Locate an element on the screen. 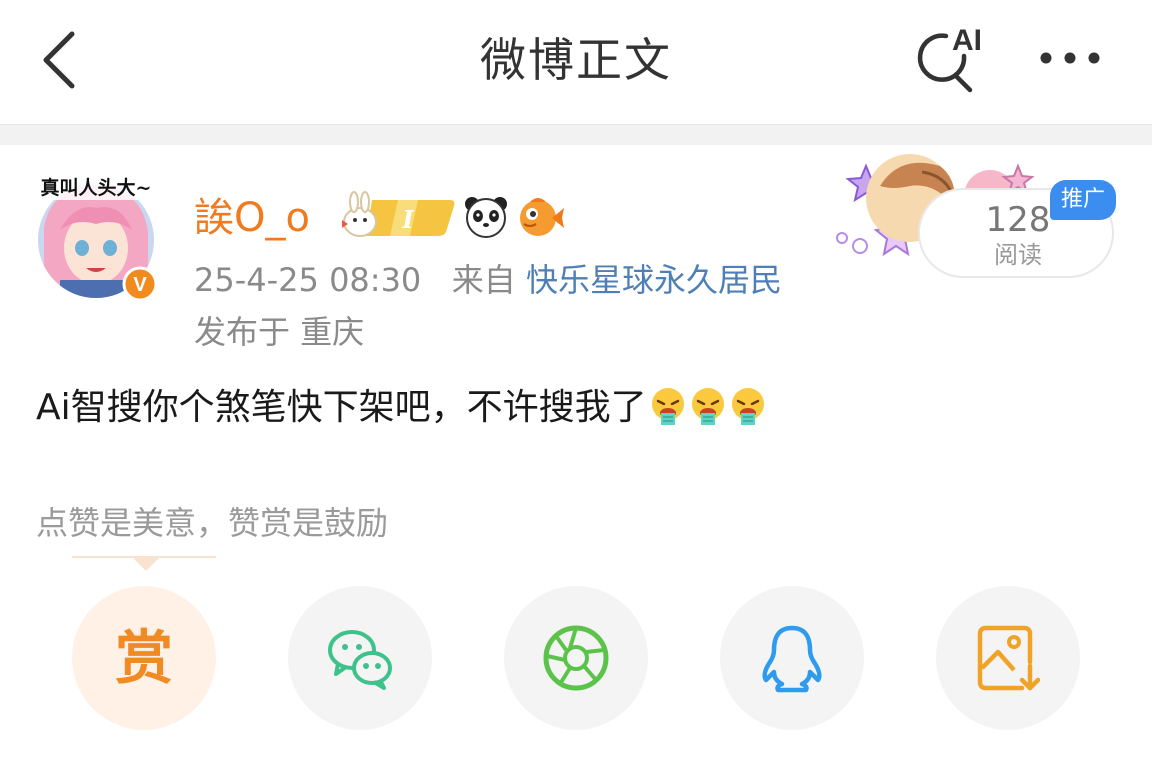  member-level-label: I is located at coordinates (407, 219).